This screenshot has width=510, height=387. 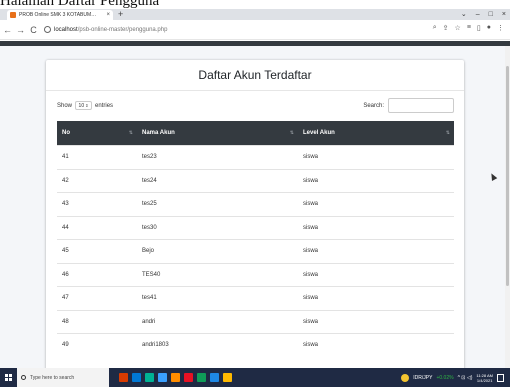 I want to click on card-header: Daftar Akun Terdaftar, so click(x=255, y=75).